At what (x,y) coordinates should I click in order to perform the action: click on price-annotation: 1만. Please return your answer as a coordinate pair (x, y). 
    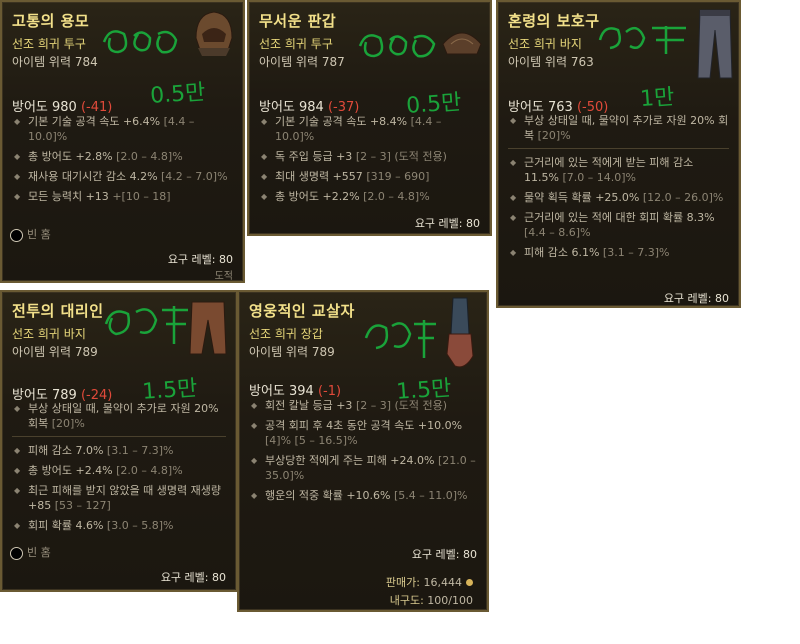
    Looking at the image, I should click on (657, 98).